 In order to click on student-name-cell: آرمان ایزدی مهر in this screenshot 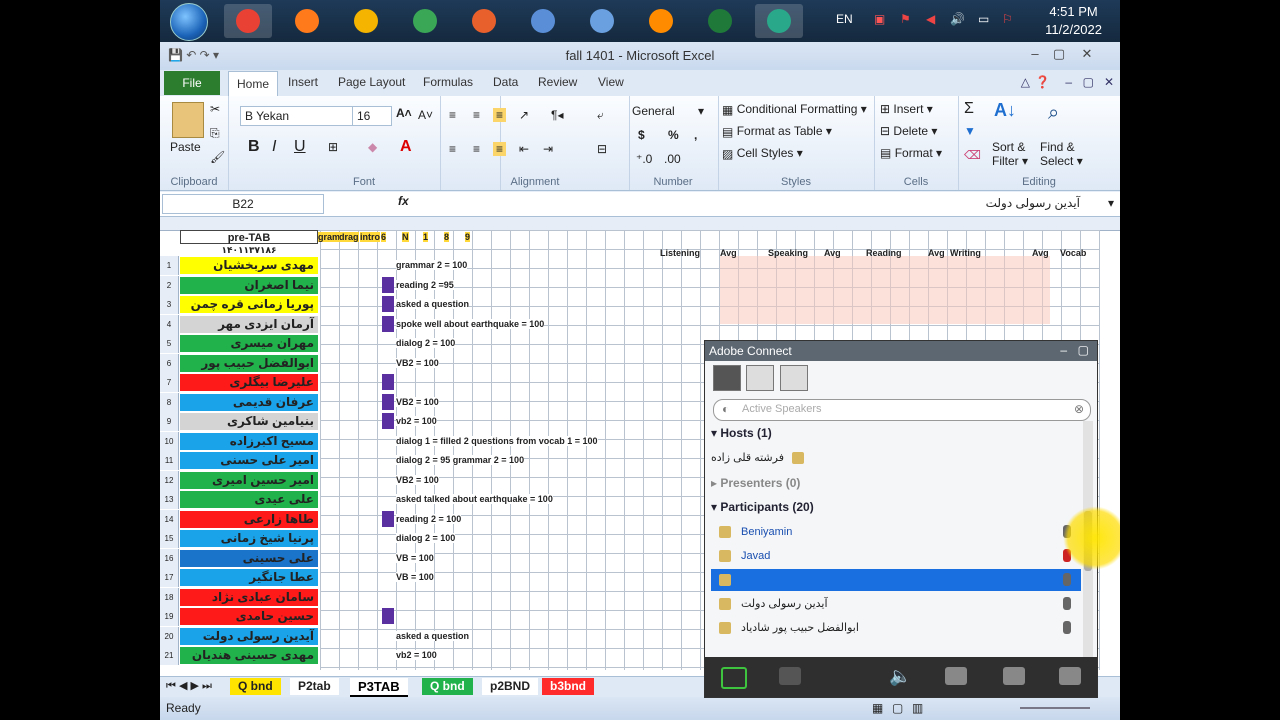, I will do `click(249, 324)`.